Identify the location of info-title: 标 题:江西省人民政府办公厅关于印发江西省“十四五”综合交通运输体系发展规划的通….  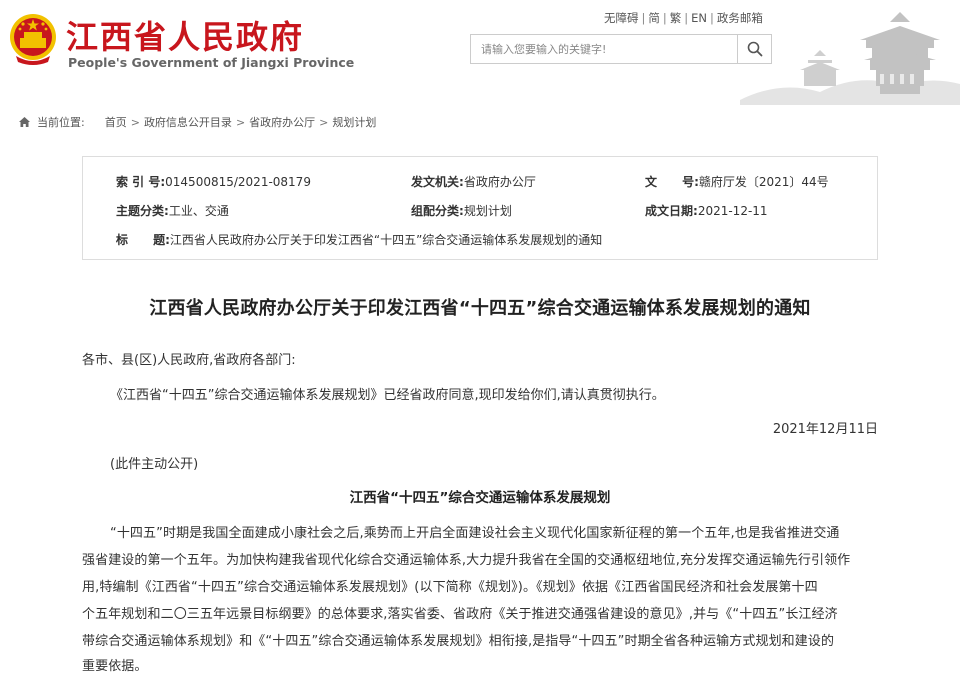
(359, 239).